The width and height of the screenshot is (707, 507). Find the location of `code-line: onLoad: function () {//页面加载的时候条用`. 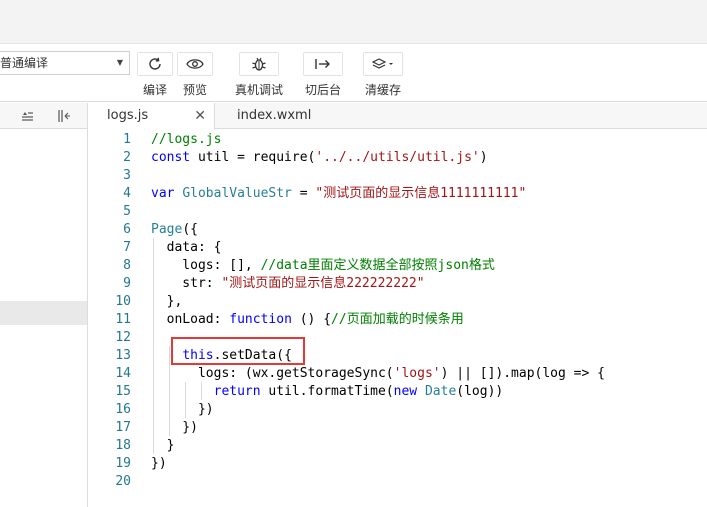

code-line: onLoad: function () {//页面加载的时候条用 is located at coordinates (307, 320).